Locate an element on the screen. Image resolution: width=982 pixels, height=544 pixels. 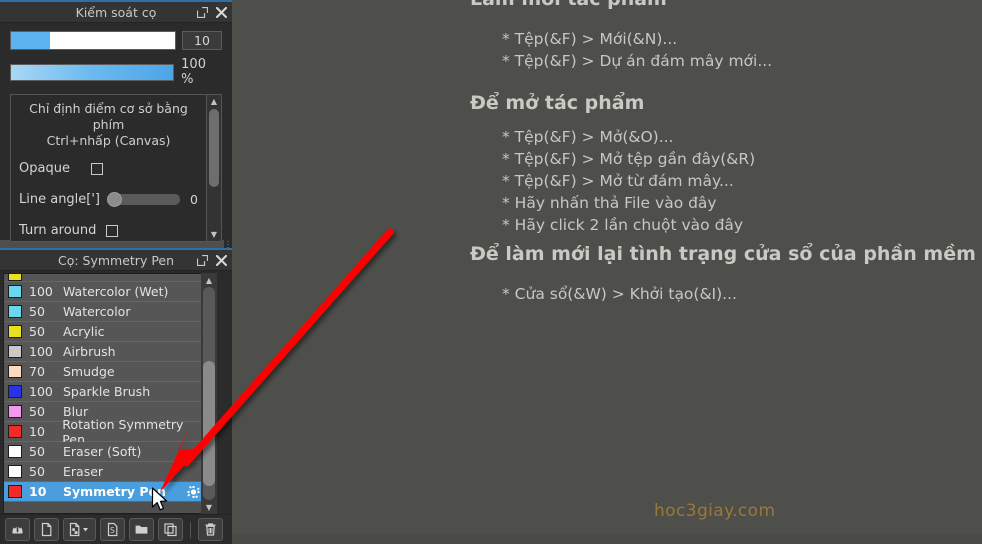
options-scrollbar: ▲ ▼ is located at coordinates (213, 168).